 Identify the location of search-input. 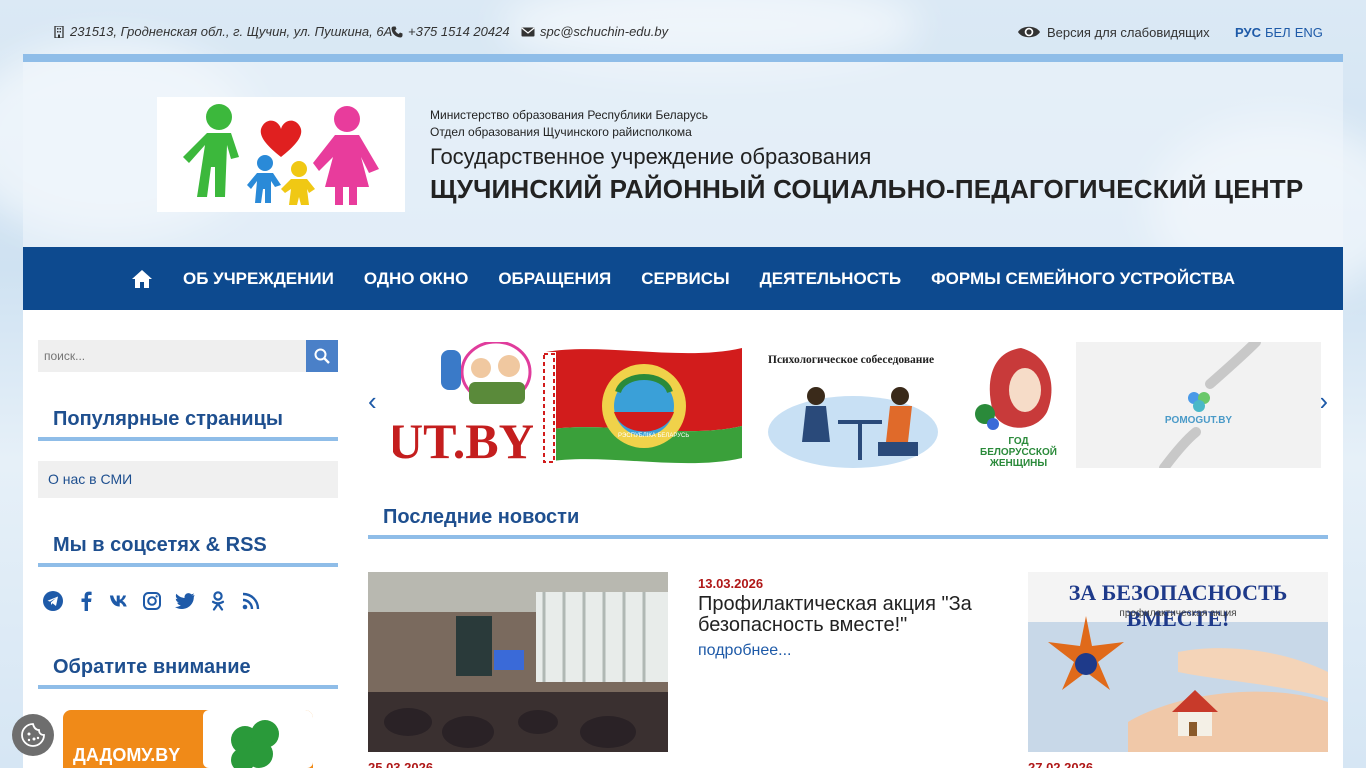
(172, 356).